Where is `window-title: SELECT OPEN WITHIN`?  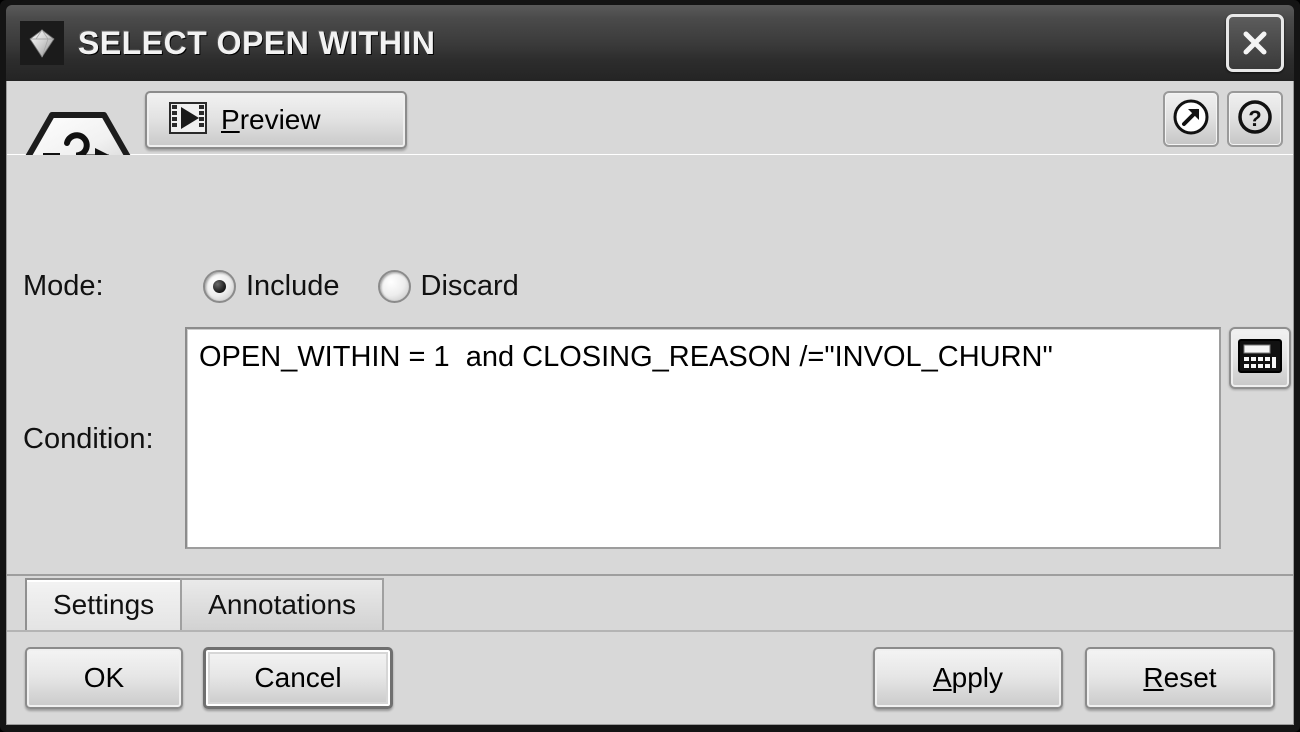
window-title: SELECT OPEN WITHIN is located at coordinates (257, 42).